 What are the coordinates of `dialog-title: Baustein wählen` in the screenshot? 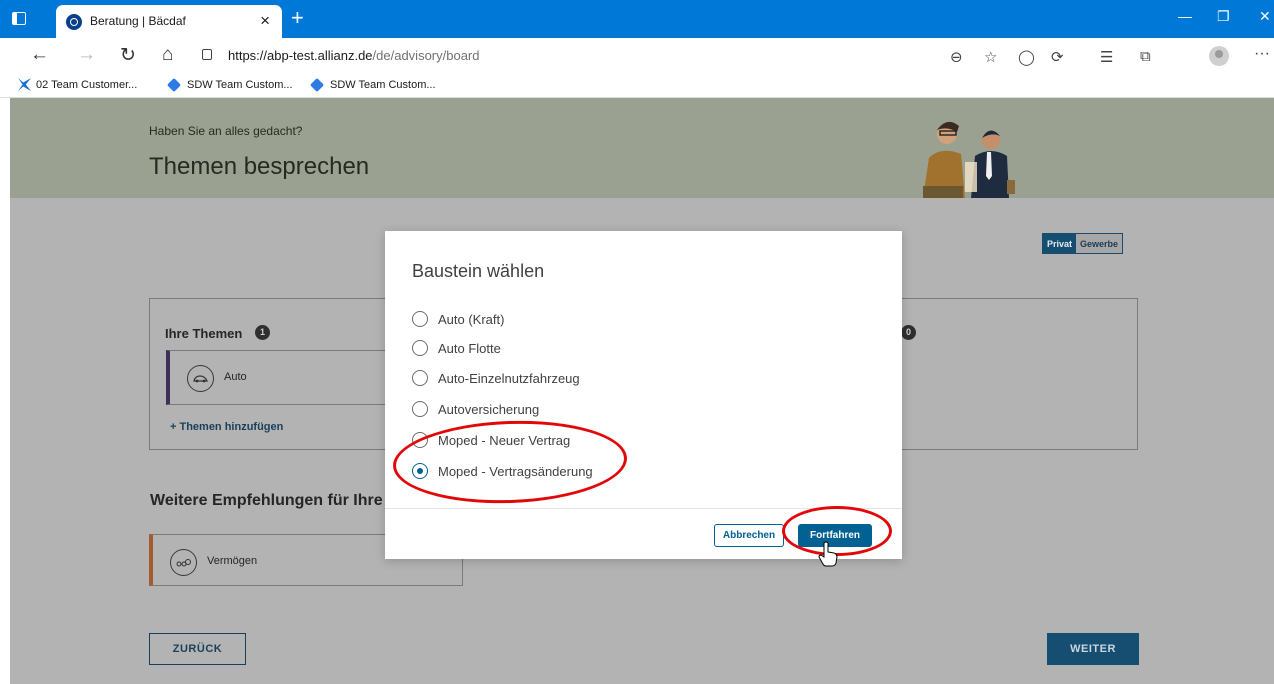 It's located at (478, 271).